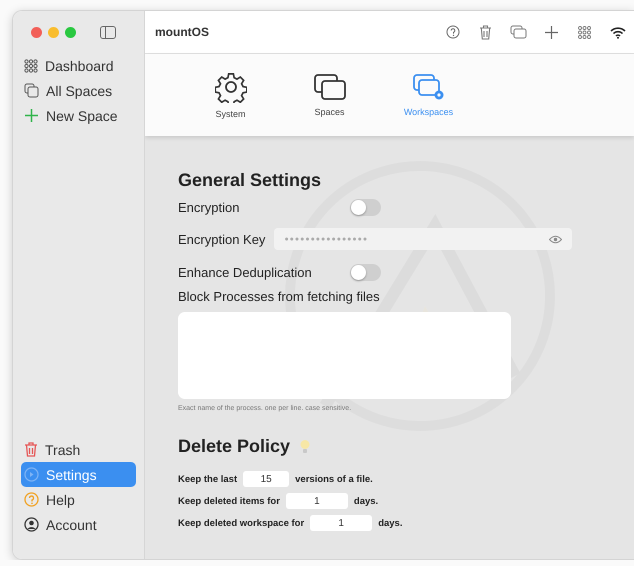 The height and width of the screenshot is (566, 634). I want to click on setting-label: Encryption, so click(209, 207).